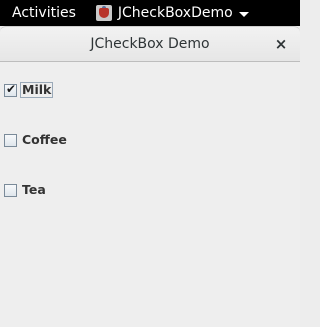 This screenshot has height=327, width=320. I want to click on top-bar: Activities JCheckBoxDemo, so click(150, 13).